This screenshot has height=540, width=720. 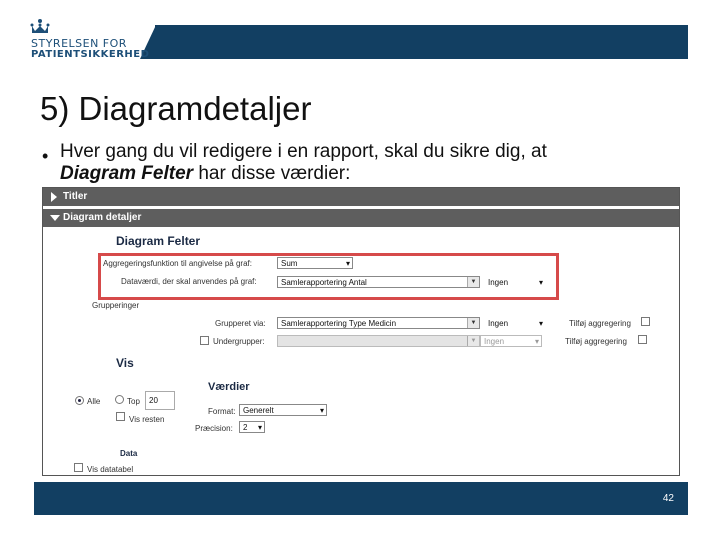 I want to click on vis-heading: Vis, so click(x=125, y=363).